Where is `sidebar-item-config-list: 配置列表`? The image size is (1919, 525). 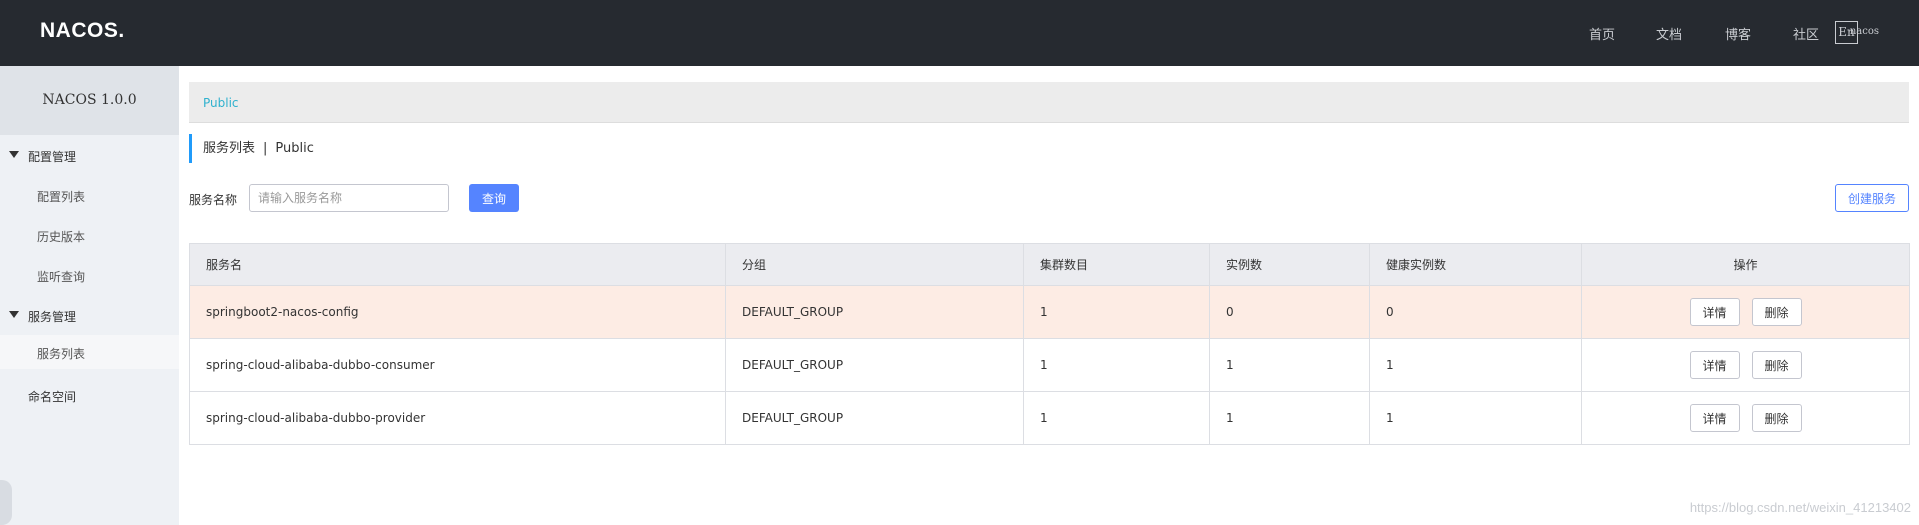 sidebar-item-config-list: 配置列表 is located at coordinates (89, 195).